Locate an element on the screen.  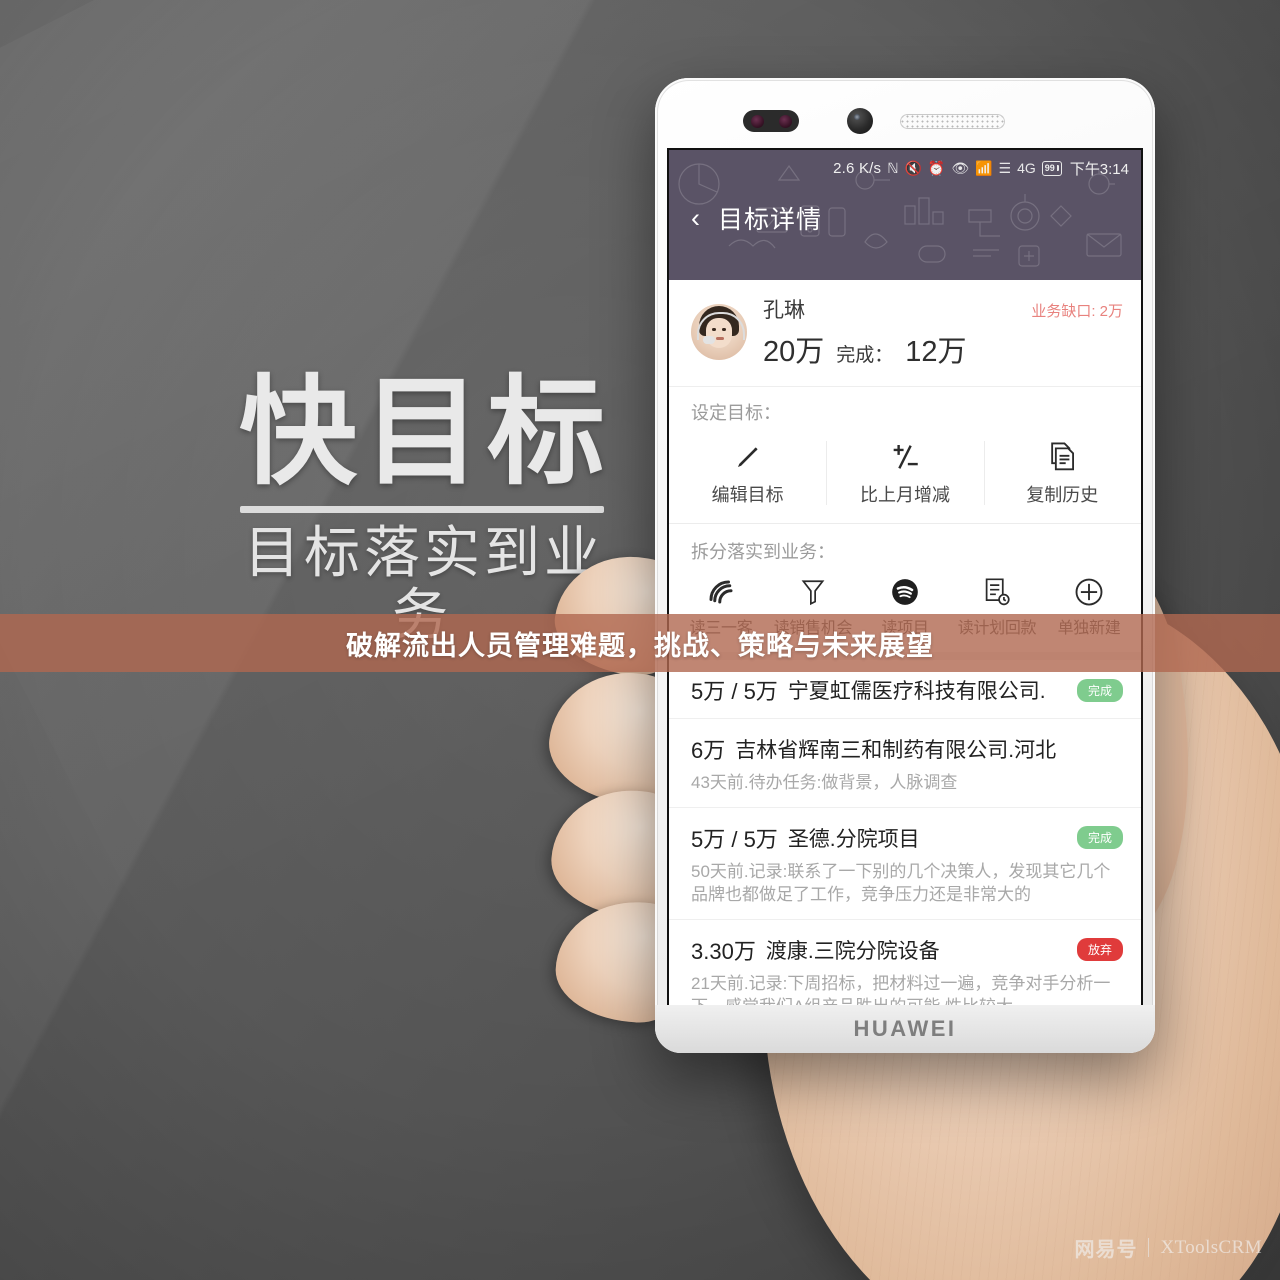
action-edit-goal: 编辑目标 is located at coordinates (747, 477).